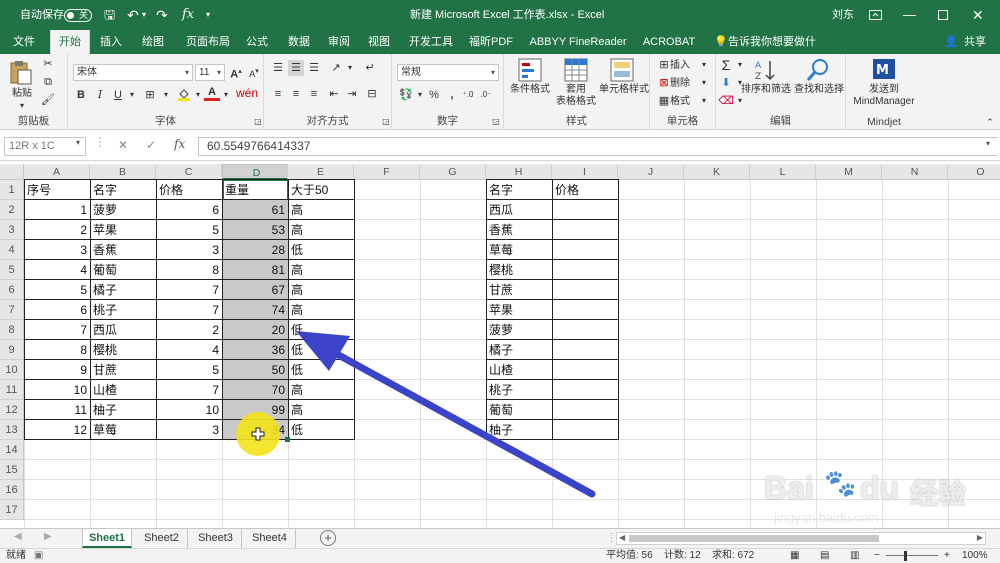 Image resolution: width=1000 pixels, height=563 pixels. What do you see at coordinates (824, 556) in the screenshot?
I see `page-layout-view-icon: ▤` at bounding box center [824, 556].